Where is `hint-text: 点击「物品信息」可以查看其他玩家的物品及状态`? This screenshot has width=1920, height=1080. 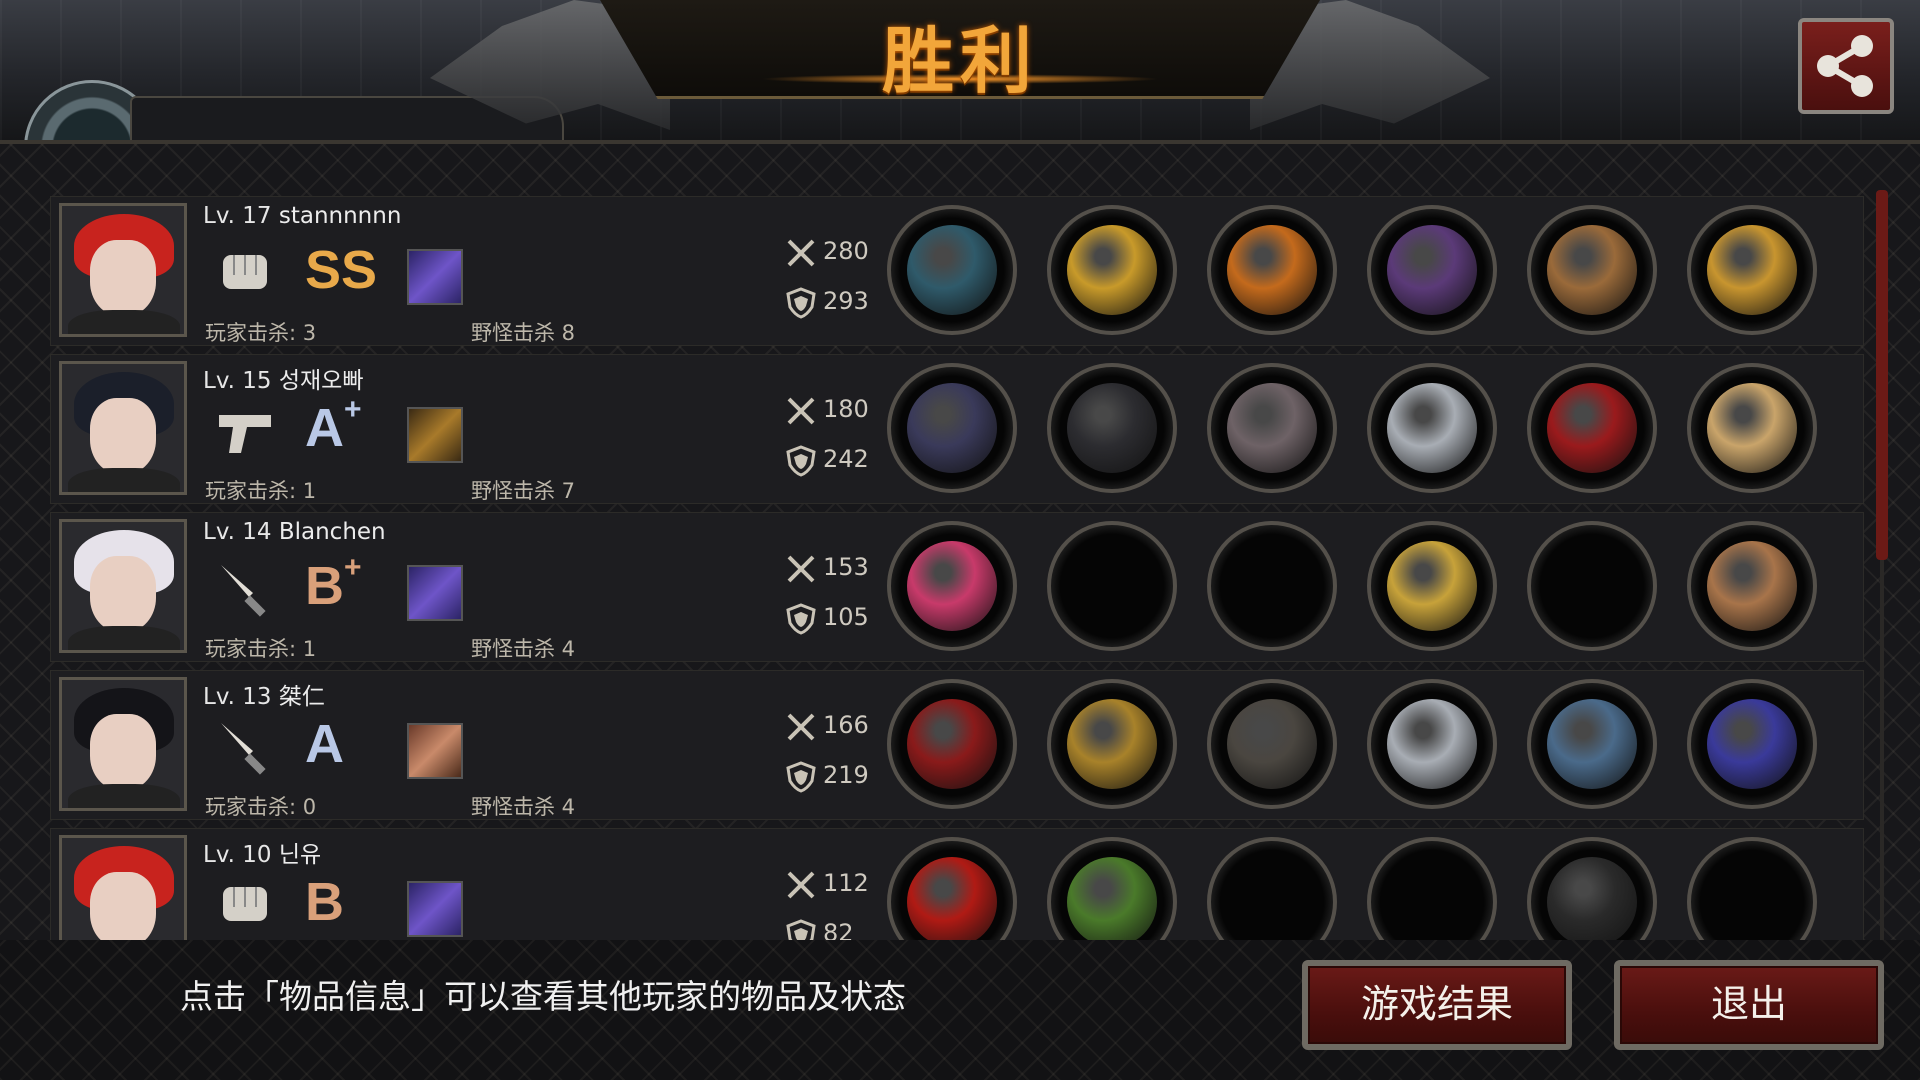 hint-text: 点击「物品信息」可以查看其他玩家的物品及状态 is located at coordinates (543, 996).